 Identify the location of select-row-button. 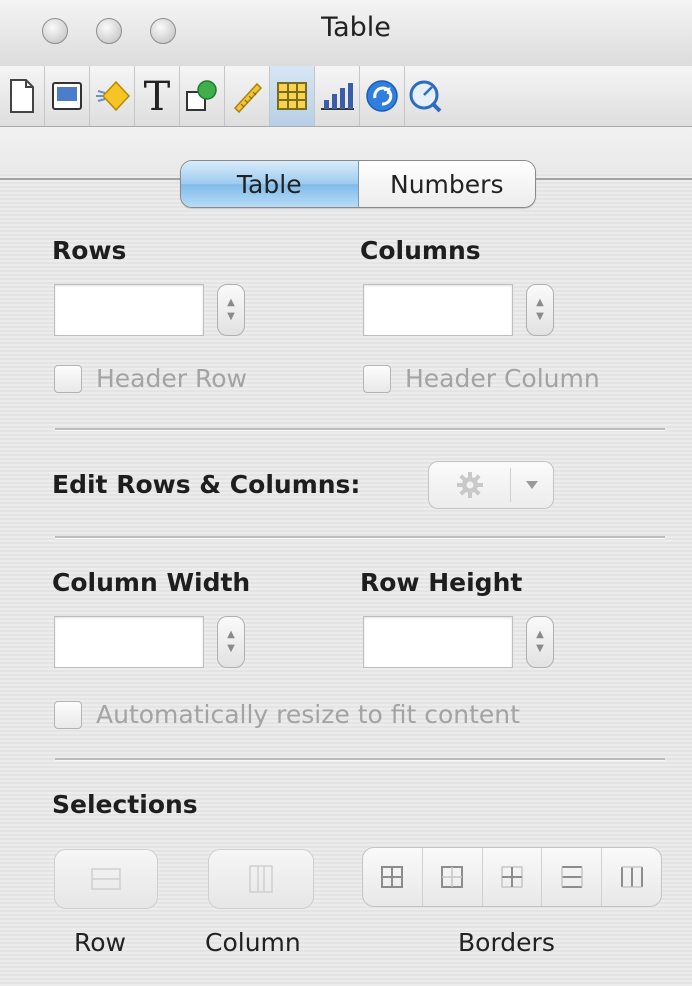
(106, 879).